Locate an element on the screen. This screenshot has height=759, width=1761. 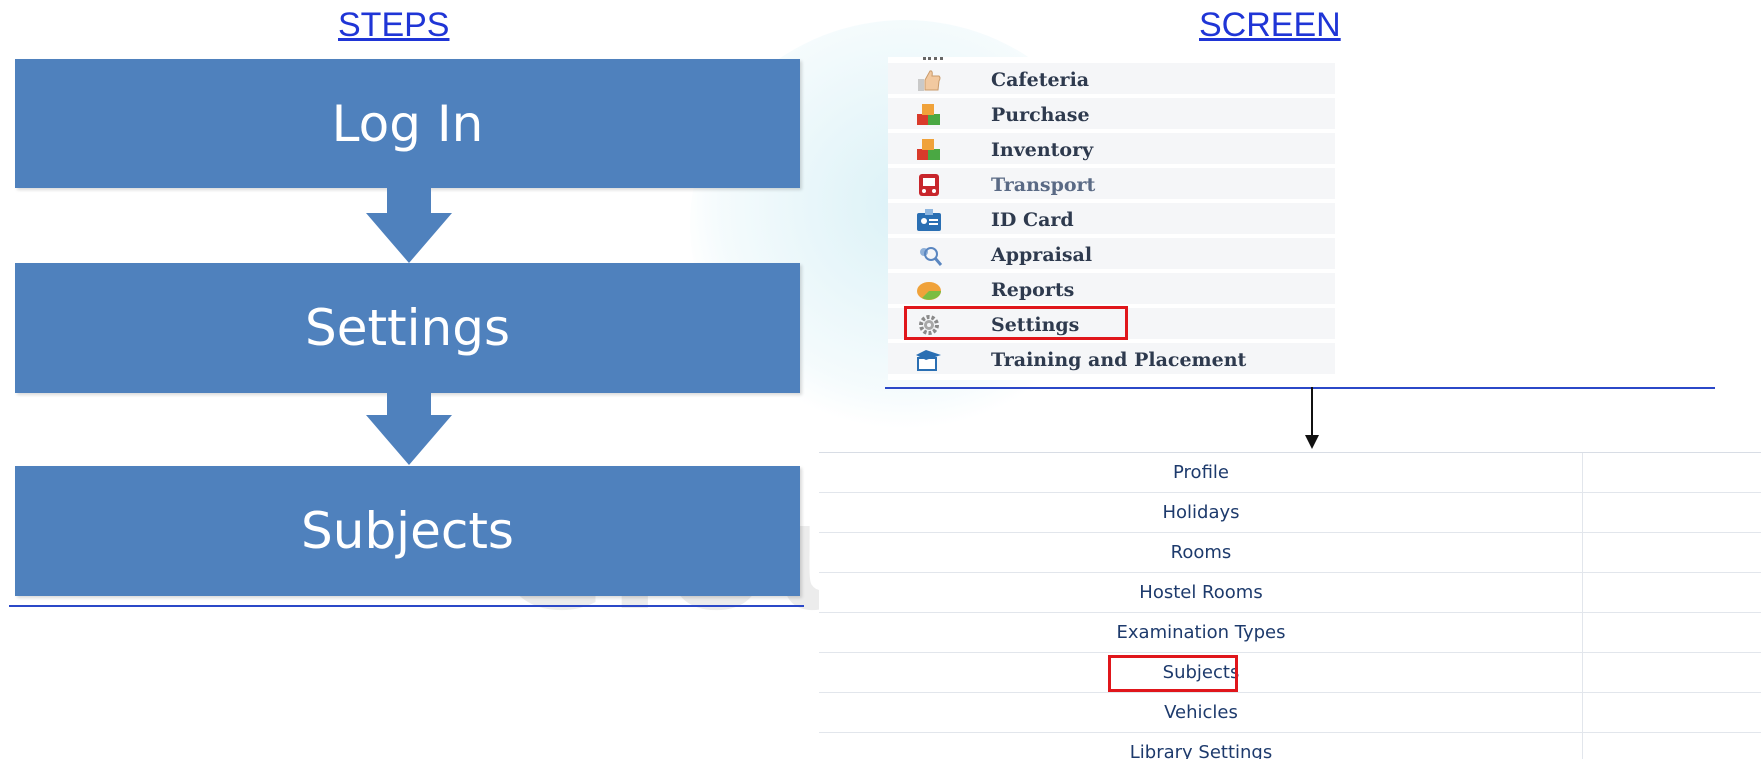
menu-item-training-and-placement: Training and Placement is located at coordinates (1111, 359).